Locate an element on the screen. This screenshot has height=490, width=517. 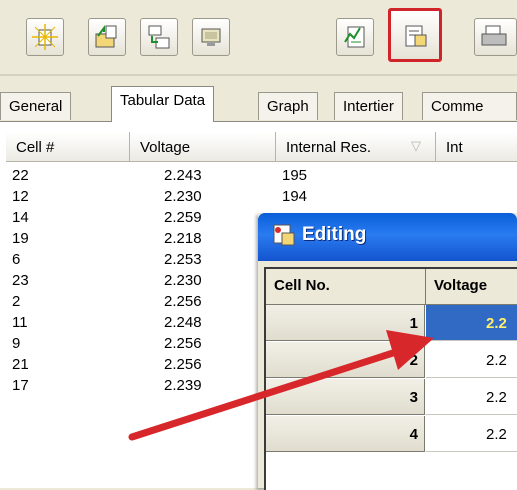
print-button is located at coordinates (495, 37).